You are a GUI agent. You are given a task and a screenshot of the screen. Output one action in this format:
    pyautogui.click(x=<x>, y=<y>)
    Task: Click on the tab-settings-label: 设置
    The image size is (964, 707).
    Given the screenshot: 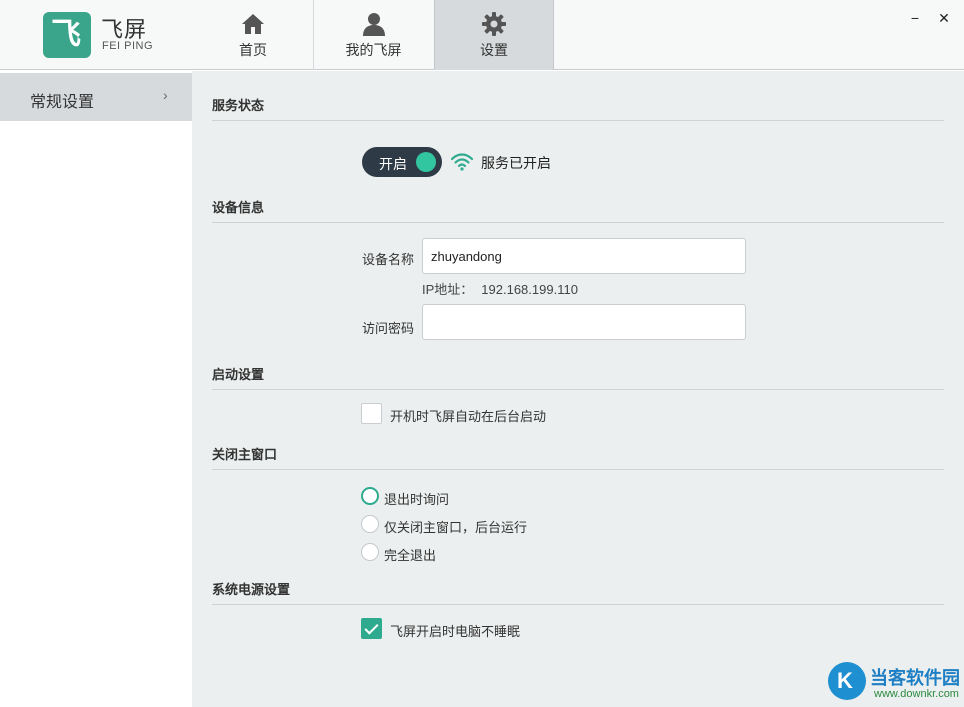 What is the action you would take?
    pyautogui.click(x=494, y=50)
    